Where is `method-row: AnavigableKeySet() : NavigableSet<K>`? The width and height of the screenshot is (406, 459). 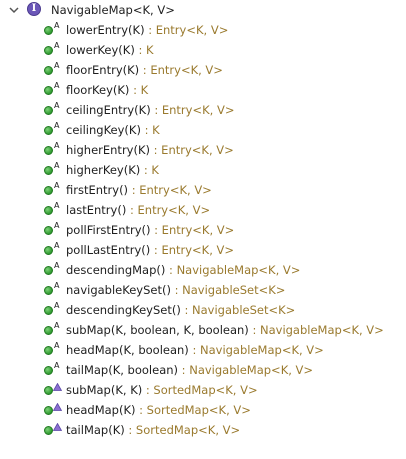 method-row: AnavigableKeySet() : NavigableSet<K> is located at coordinates (203, 290).